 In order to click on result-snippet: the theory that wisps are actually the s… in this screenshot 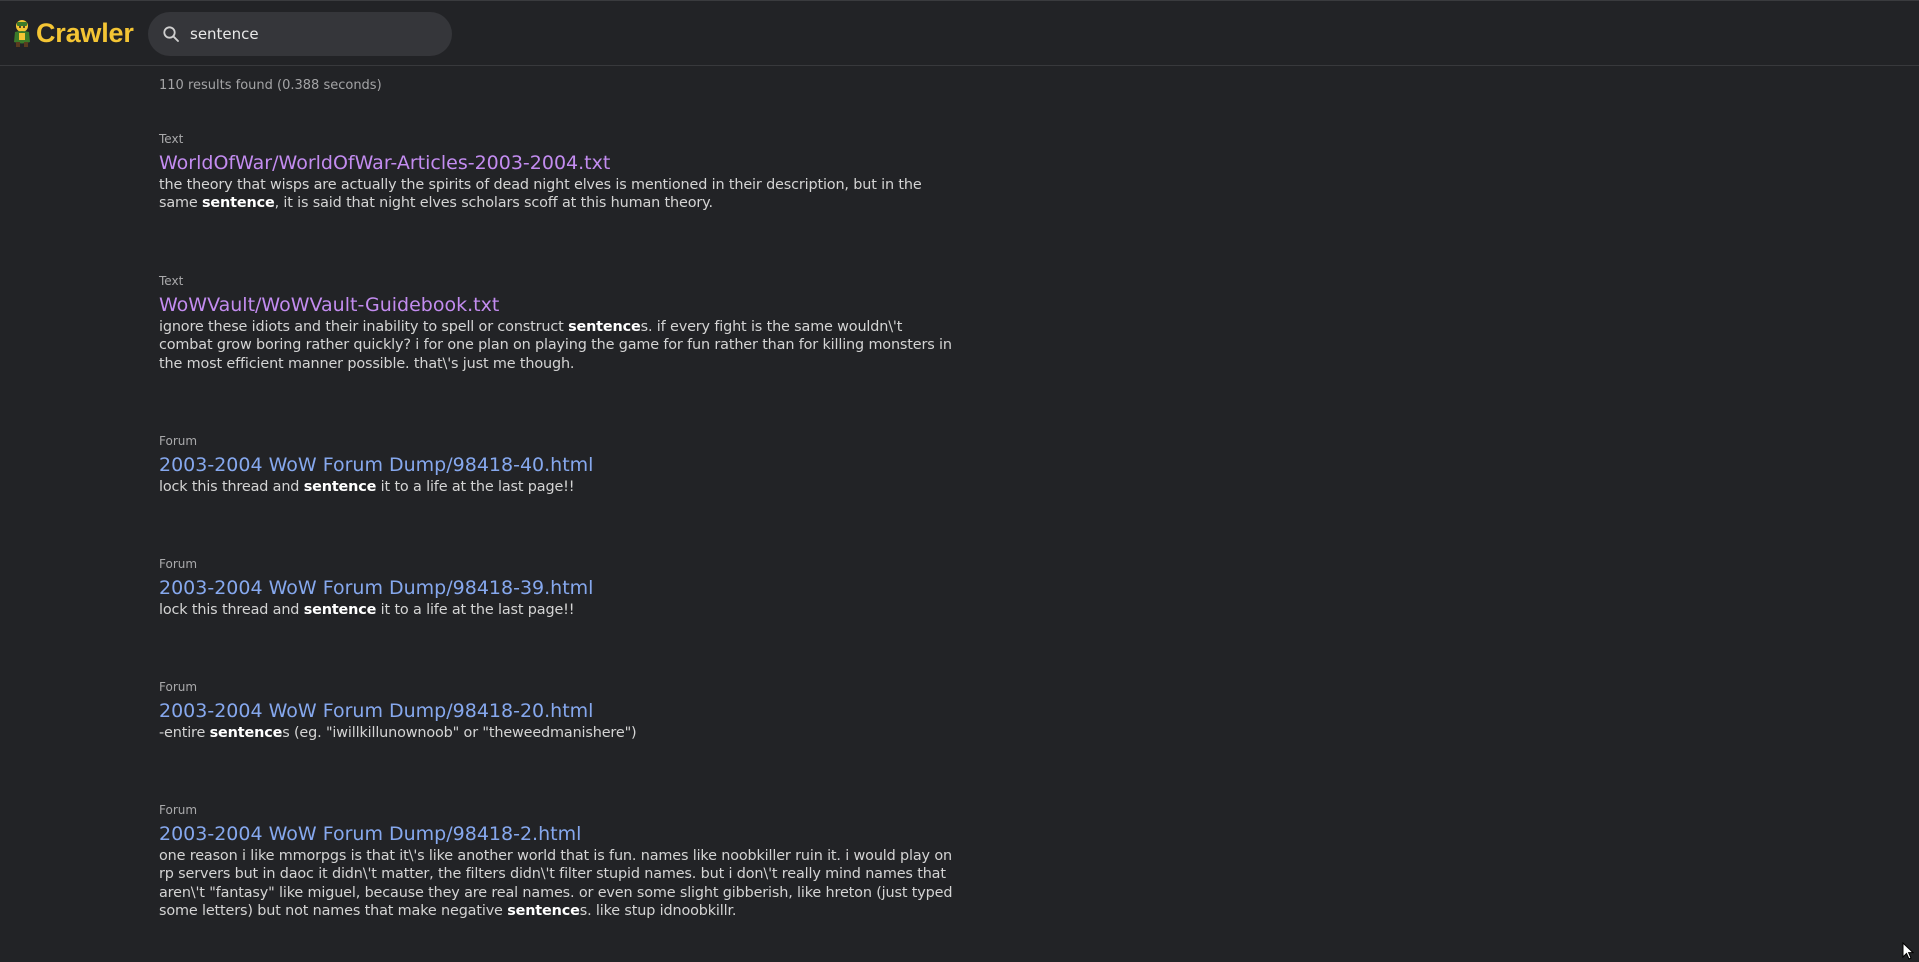, I will do `click(540, 194)`.